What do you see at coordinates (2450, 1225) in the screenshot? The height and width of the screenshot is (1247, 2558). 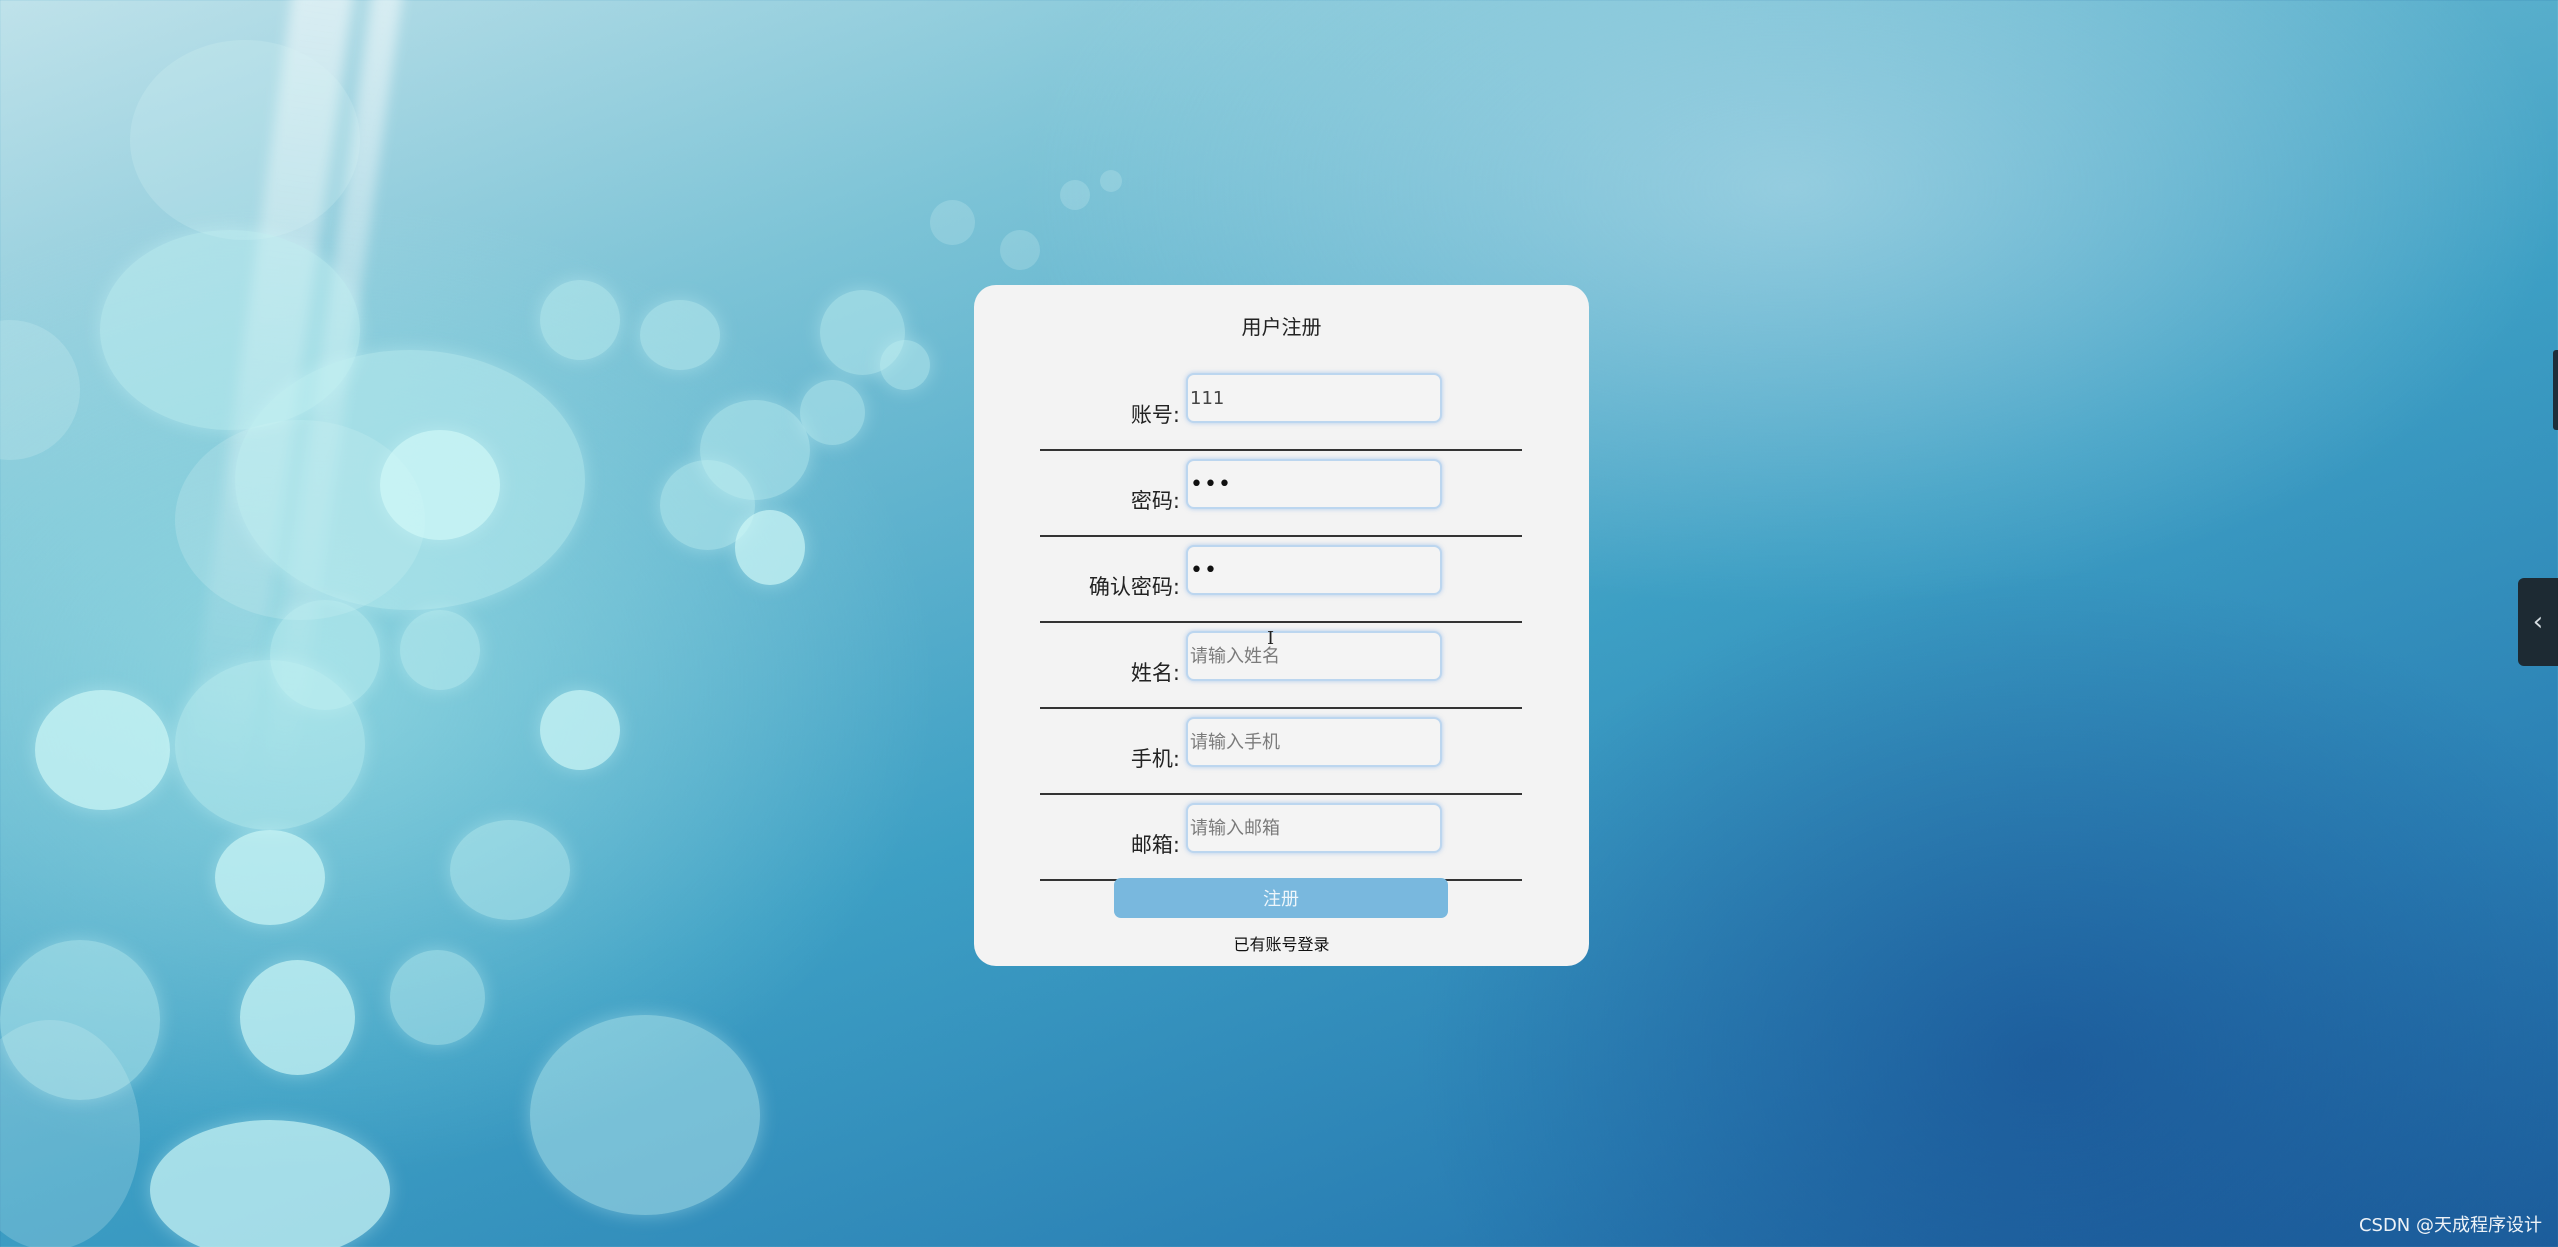 I see `watermark: CSDN @天成程序设计` at bounding box center [2450, 1225].